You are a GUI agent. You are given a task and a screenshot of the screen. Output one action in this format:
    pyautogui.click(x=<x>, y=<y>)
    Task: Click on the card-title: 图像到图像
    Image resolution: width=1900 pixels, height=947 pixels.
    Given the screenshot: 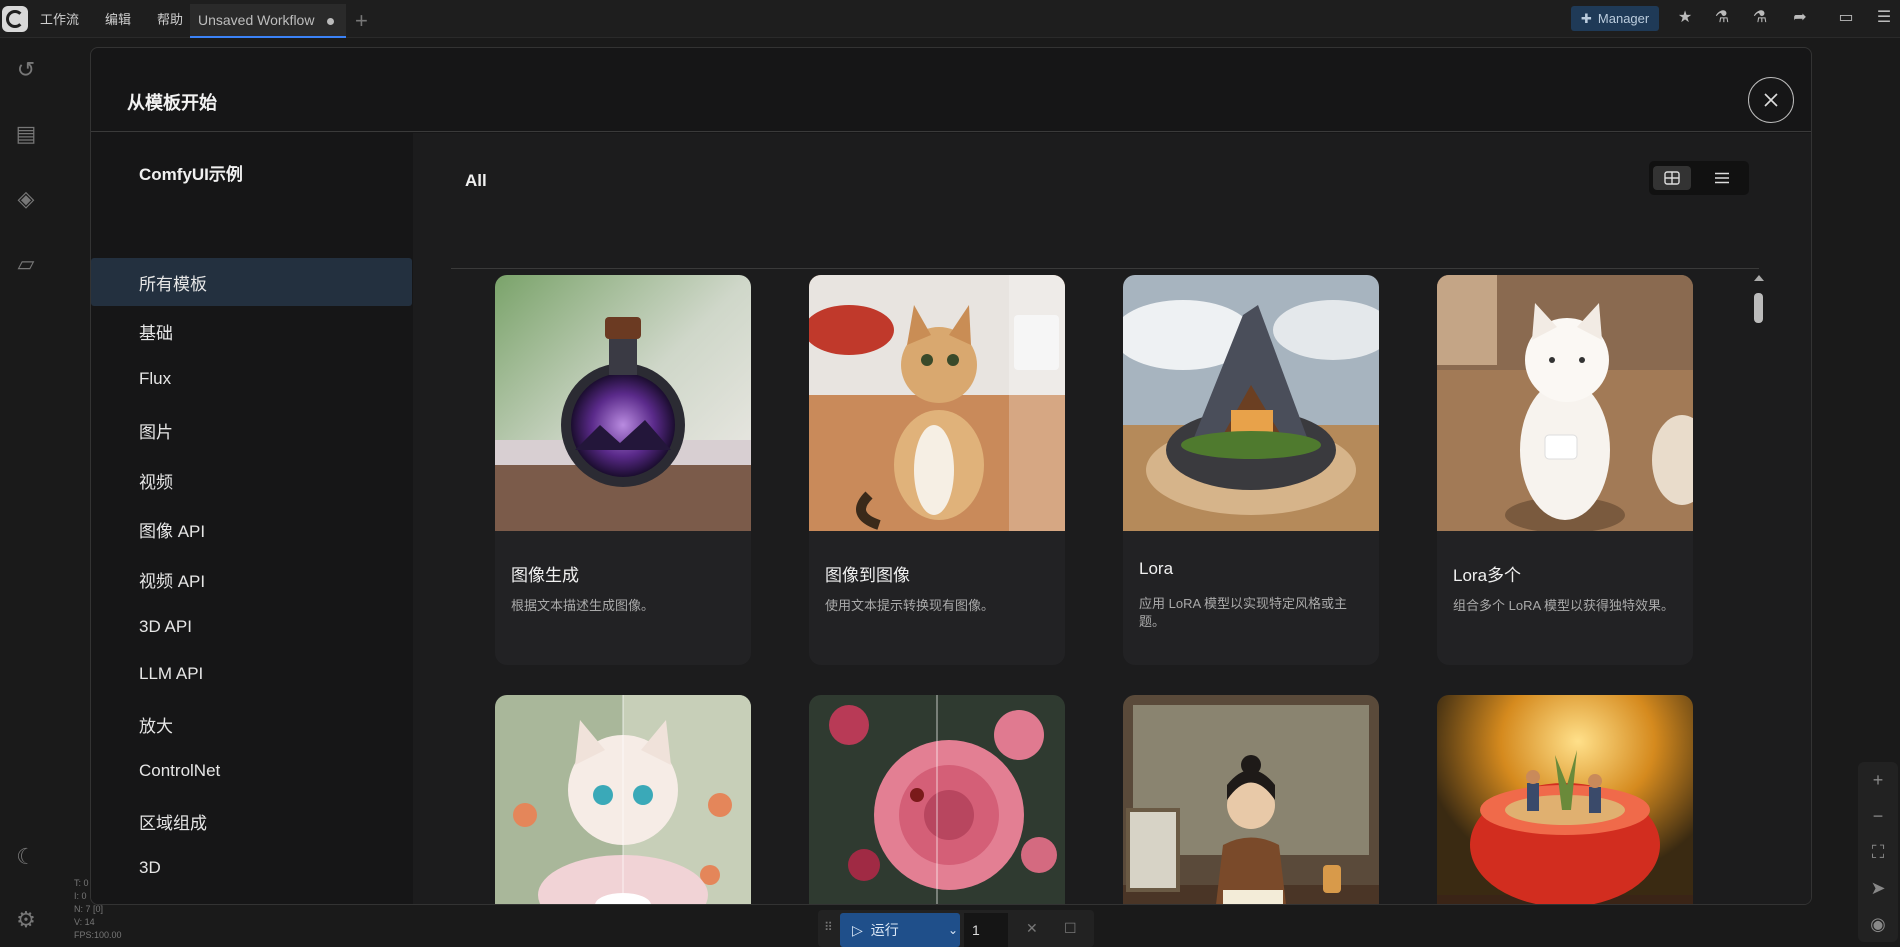 What is the action you would take?
    pyautogui.click(x=867, y=575)
    